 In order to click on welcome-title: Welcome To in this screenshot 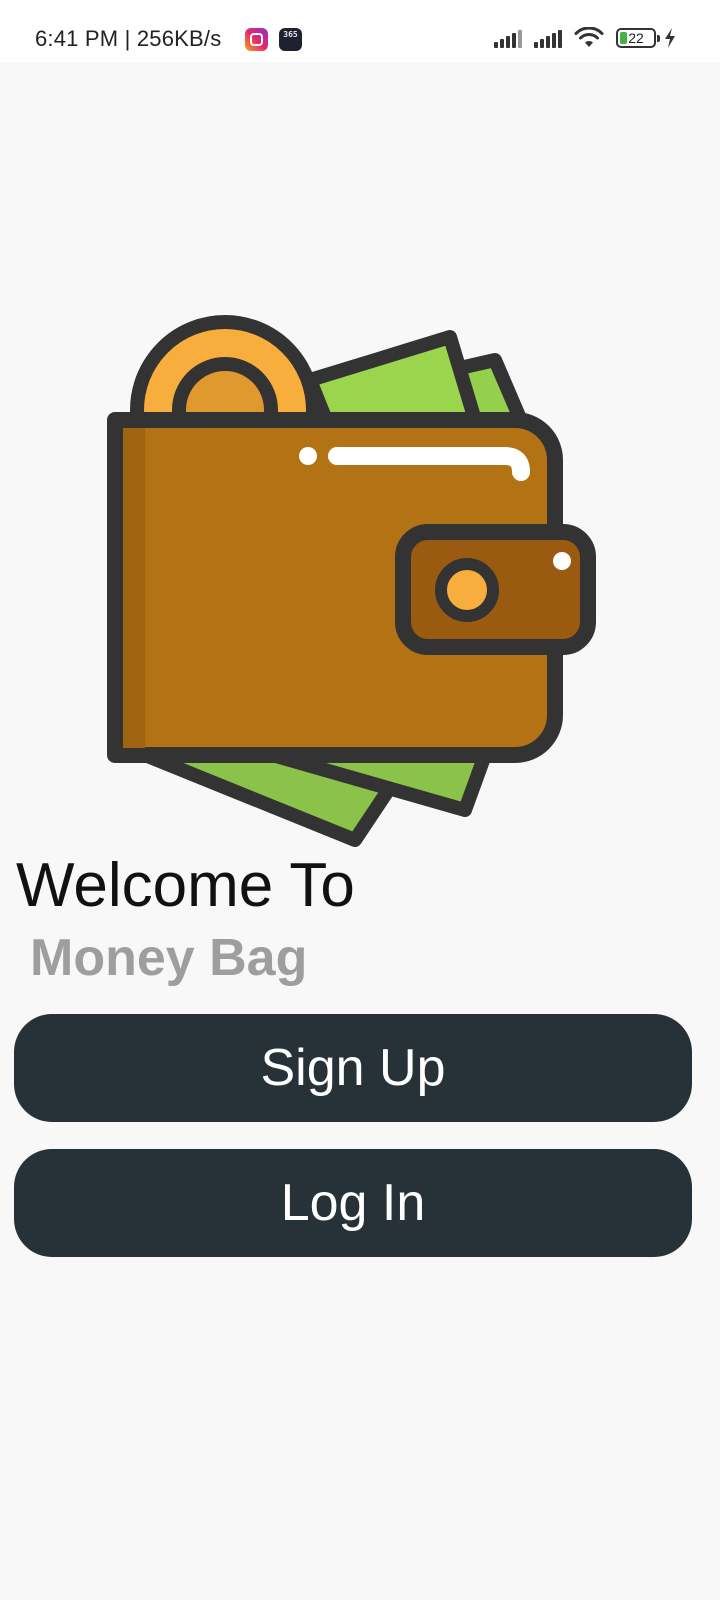, I will do `click(185, 885)`.